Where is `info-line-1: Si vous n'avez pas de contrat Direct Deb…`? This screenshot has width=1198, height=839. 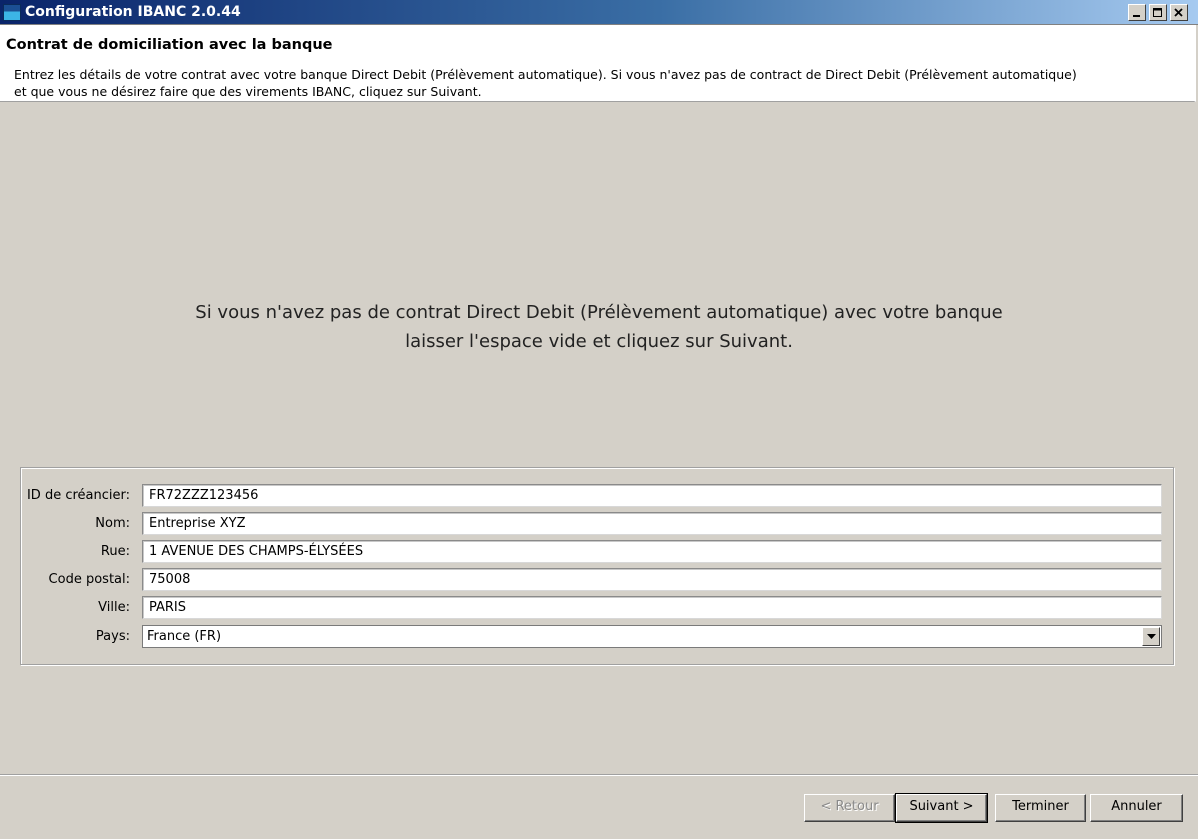 info-line-1: Si vous n'avez pas de contrat Direct Deb… is located at coordinates (599, 312).